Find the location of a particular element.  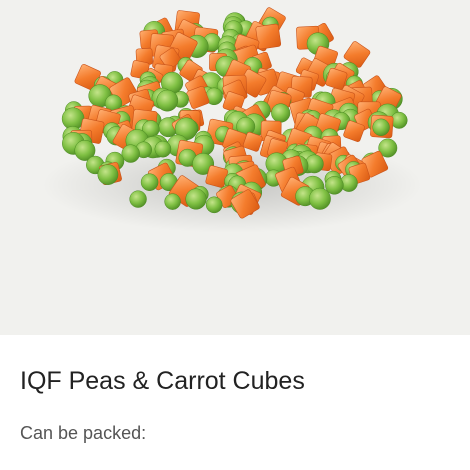

product-title: IQF Peas & Carrot Cubes is located at coordinates (162, 381).